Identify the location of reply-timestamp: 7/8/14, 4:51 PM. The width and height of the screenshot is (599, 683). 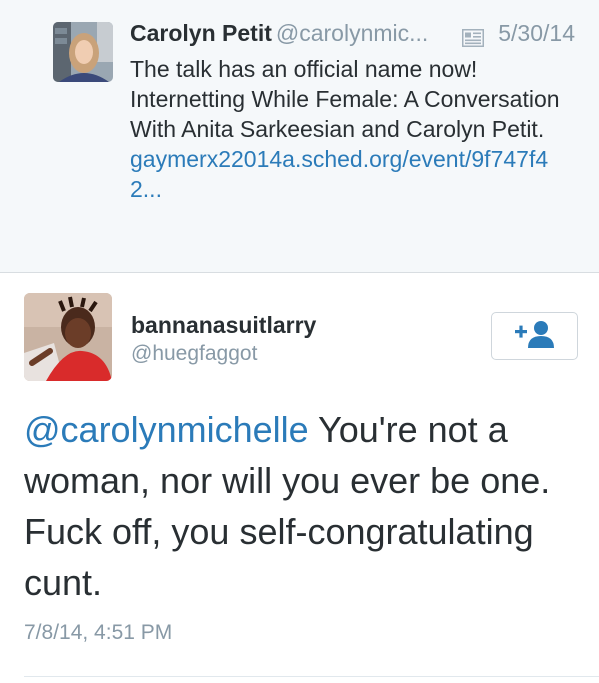
(98, 633).